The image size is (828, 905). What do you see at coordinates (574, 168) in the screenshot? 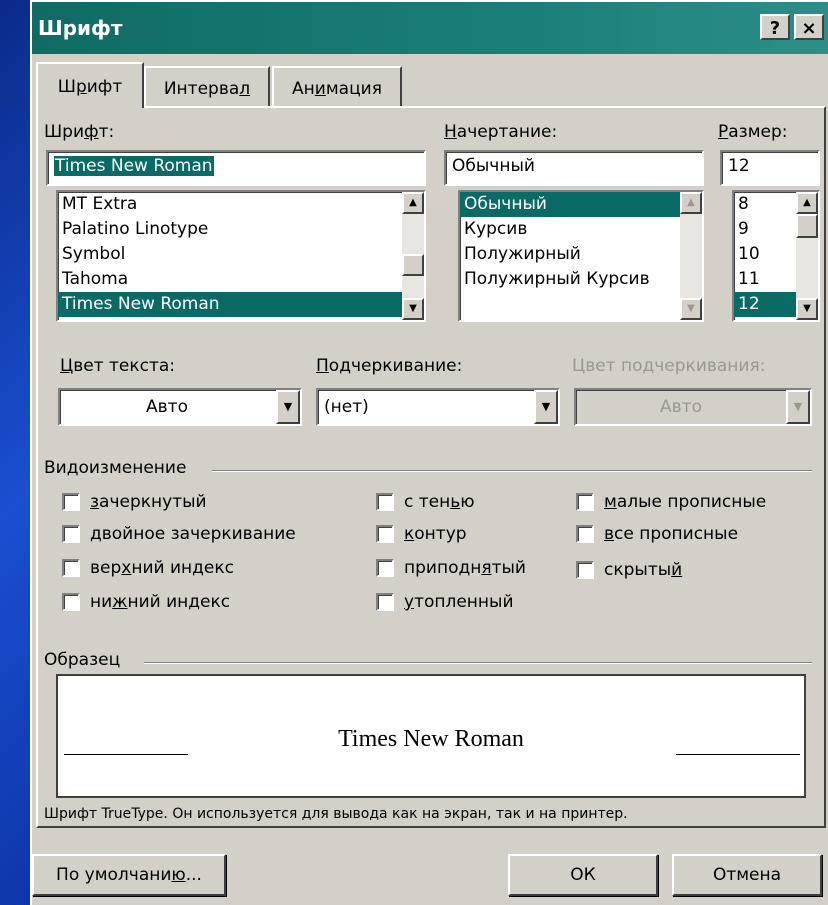
I see `style-input: Обычный` at bounding box center [574, 168].